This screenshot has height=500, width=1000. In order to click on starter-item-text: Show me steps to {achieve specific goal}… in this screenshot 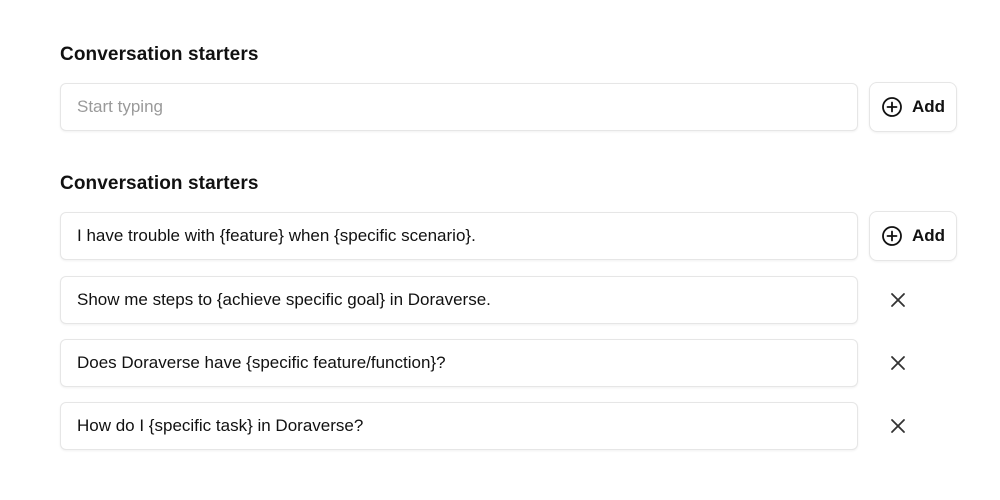, I will do `click(284, 299)`.